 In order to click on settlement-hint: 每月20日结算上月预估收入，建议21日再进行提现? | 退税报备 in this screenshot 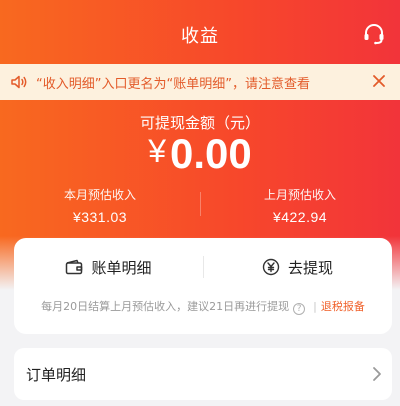, I will do `click(203, 306)`.